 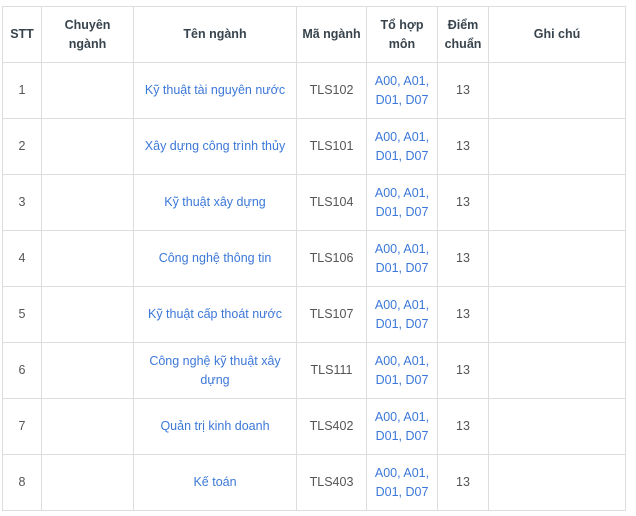 I want to click on cell-ma-nganh: TLS107, so click(x=331, y=314).